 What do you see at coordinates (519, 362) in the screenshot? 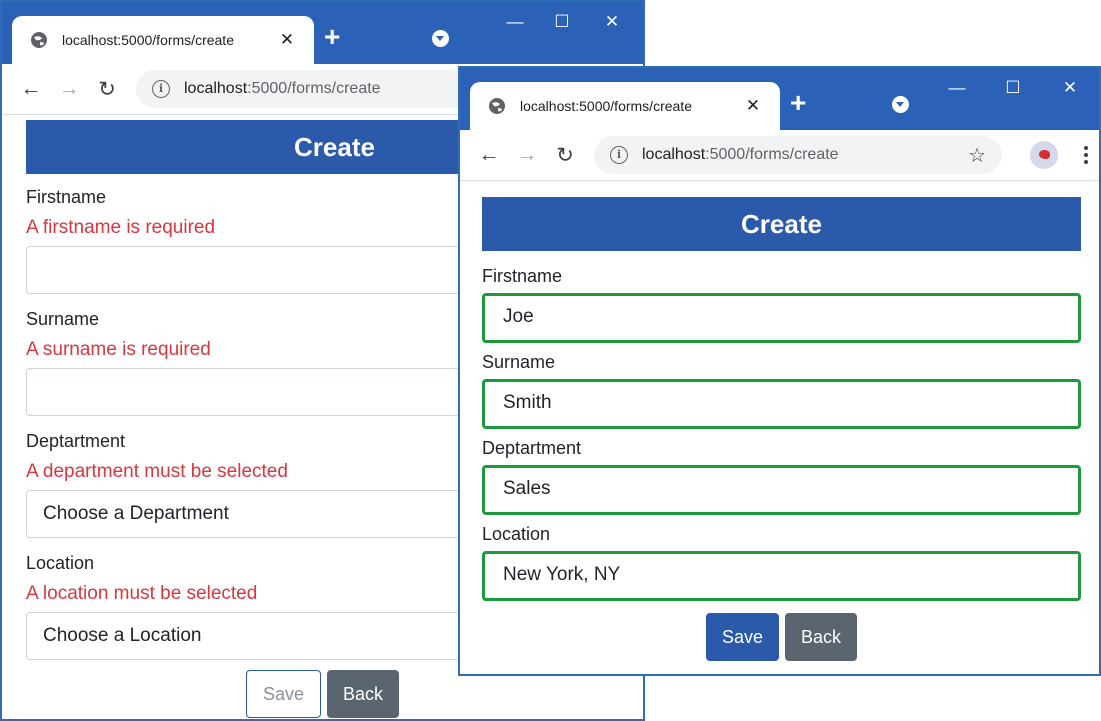
I see `surname-label: Surname` at bounding box center [519, 362].